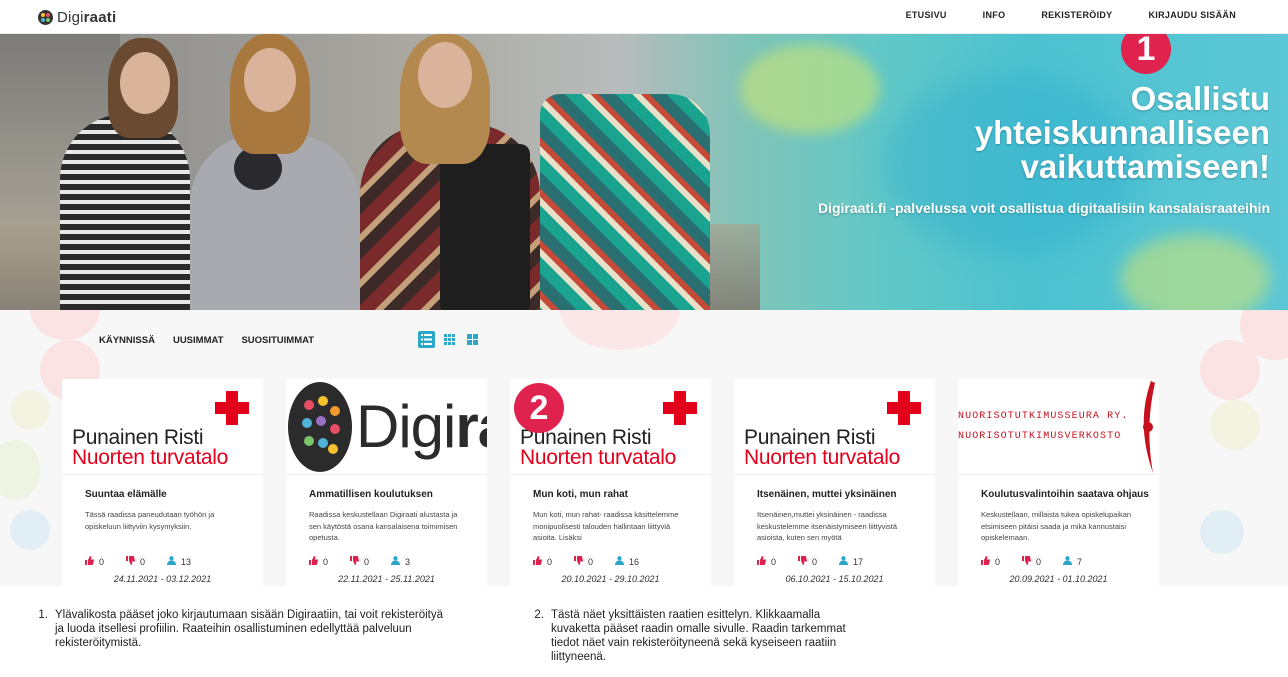 This screenshot has width=1288, height=677. What do you see at coordinates (406, 426) in the screenshot?
I see `logo-line-1: Digi` at bounding box center [406, 426].